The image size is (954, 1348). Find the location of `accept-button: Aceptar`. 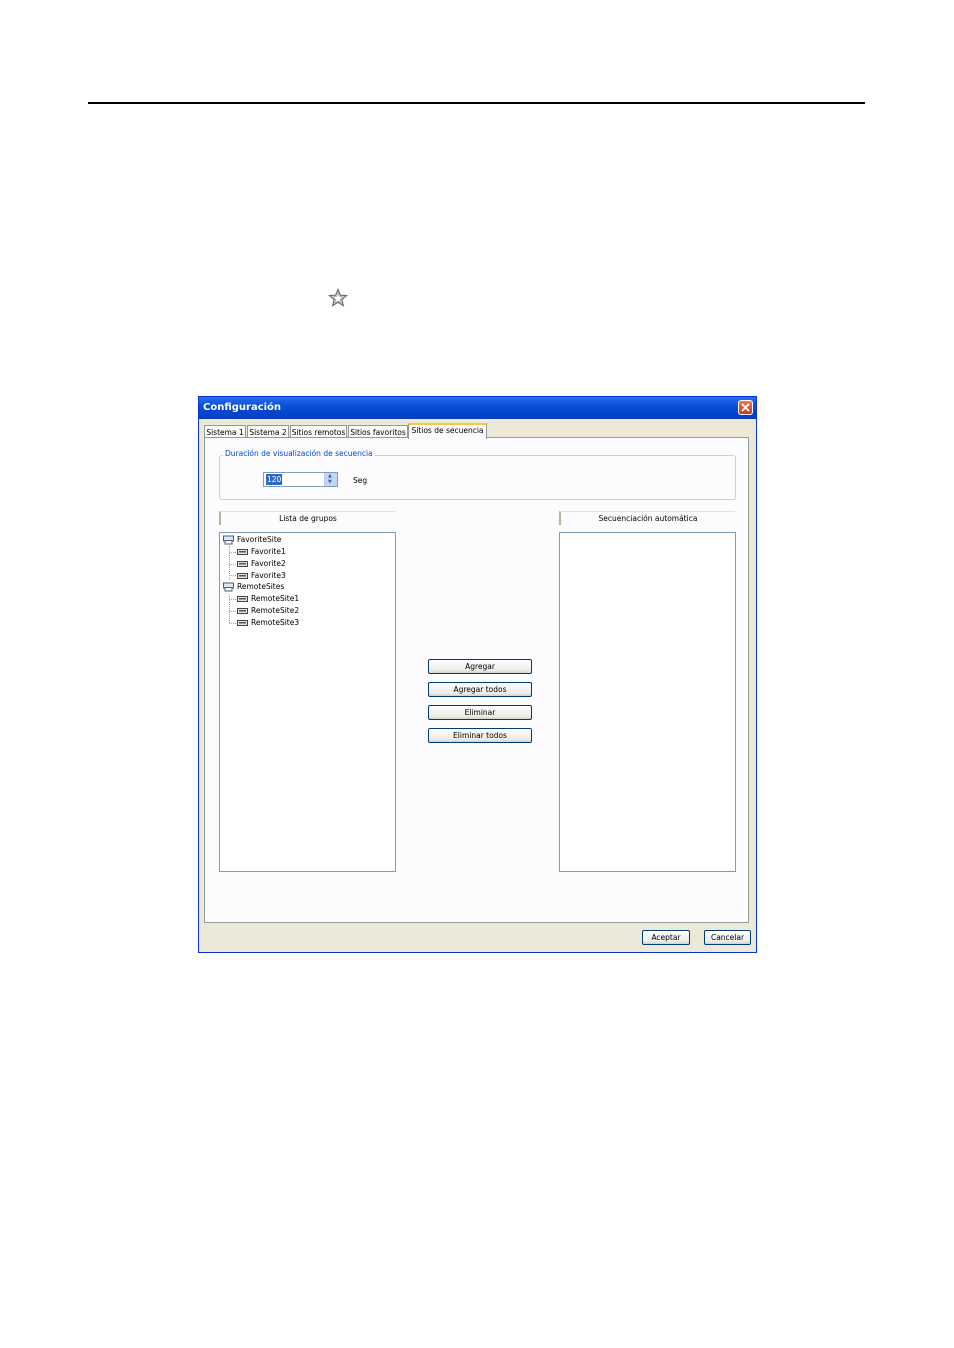

accept-button: Aceptar is located at coordinates (666, 937).